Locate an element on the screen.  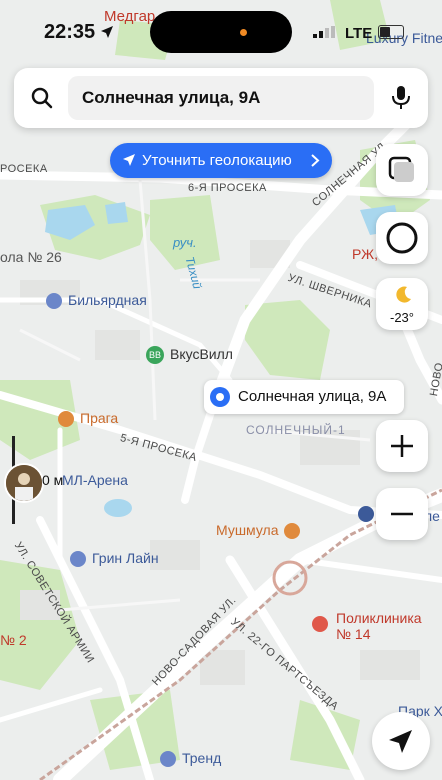
map-label-rzhd: РЖ, is located at coordinates (365, 254).